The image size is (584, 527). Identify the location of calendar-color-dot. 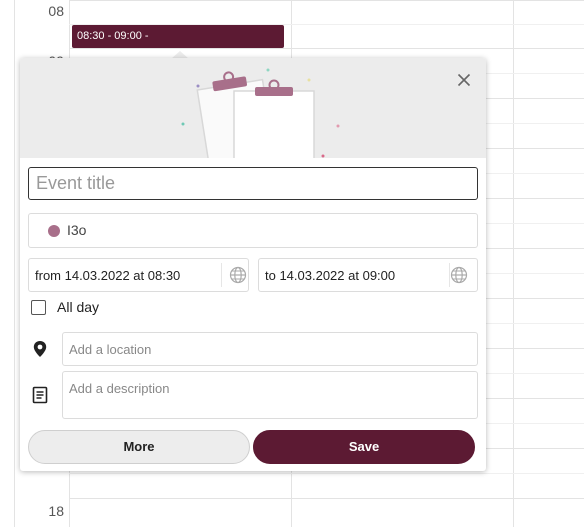
(54, 231).